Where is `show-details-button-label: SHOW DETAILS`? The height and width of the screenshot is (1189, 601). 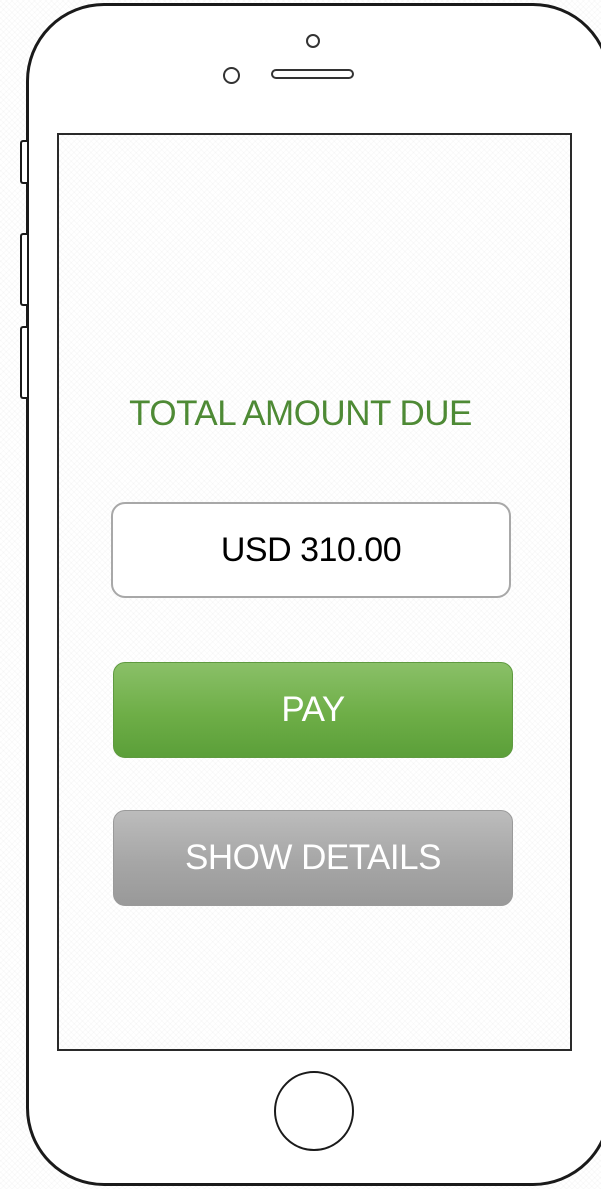 show-details-button-label: SHOW DETAILS is located at coordinates (313, 857).